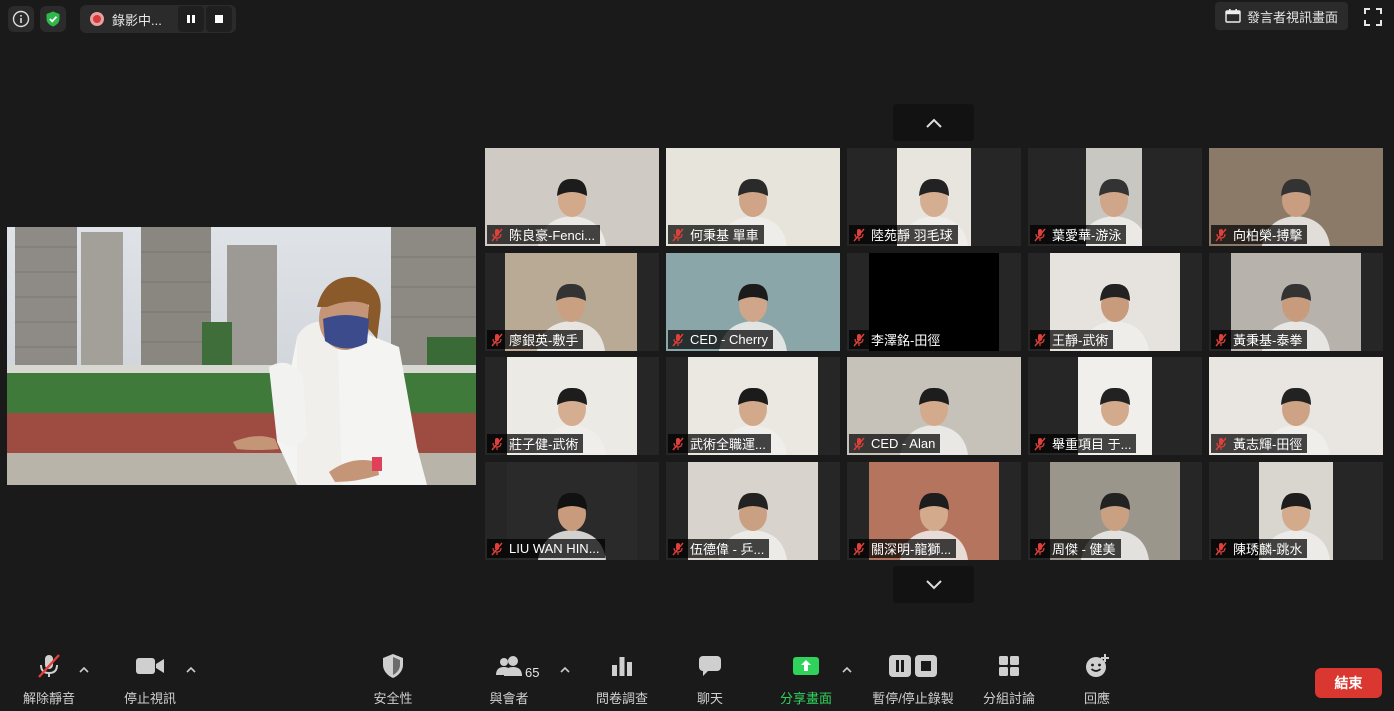 The width and height of the screenshot is (1394, 711). What do you see at coordinates (934, 197) in the screenshot?
I see `participant-tile: 陸苑靜 羽毛球` at bounding box center [934, 197].